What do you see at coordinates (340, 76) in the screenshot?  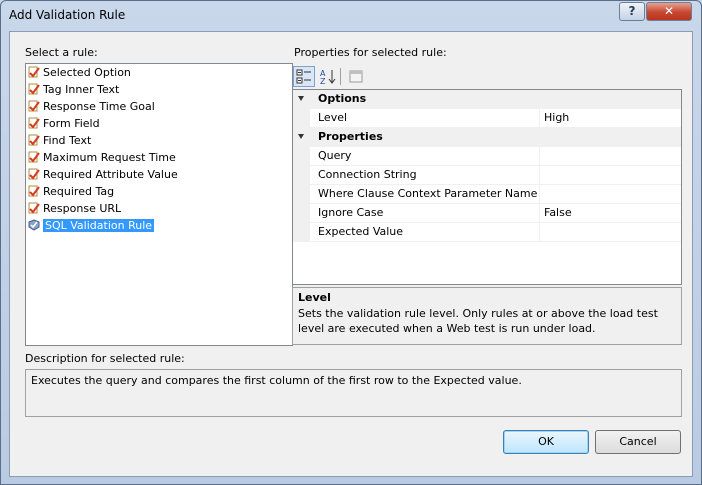 I see `toolbar-separator` at bounding box center [340, 76].